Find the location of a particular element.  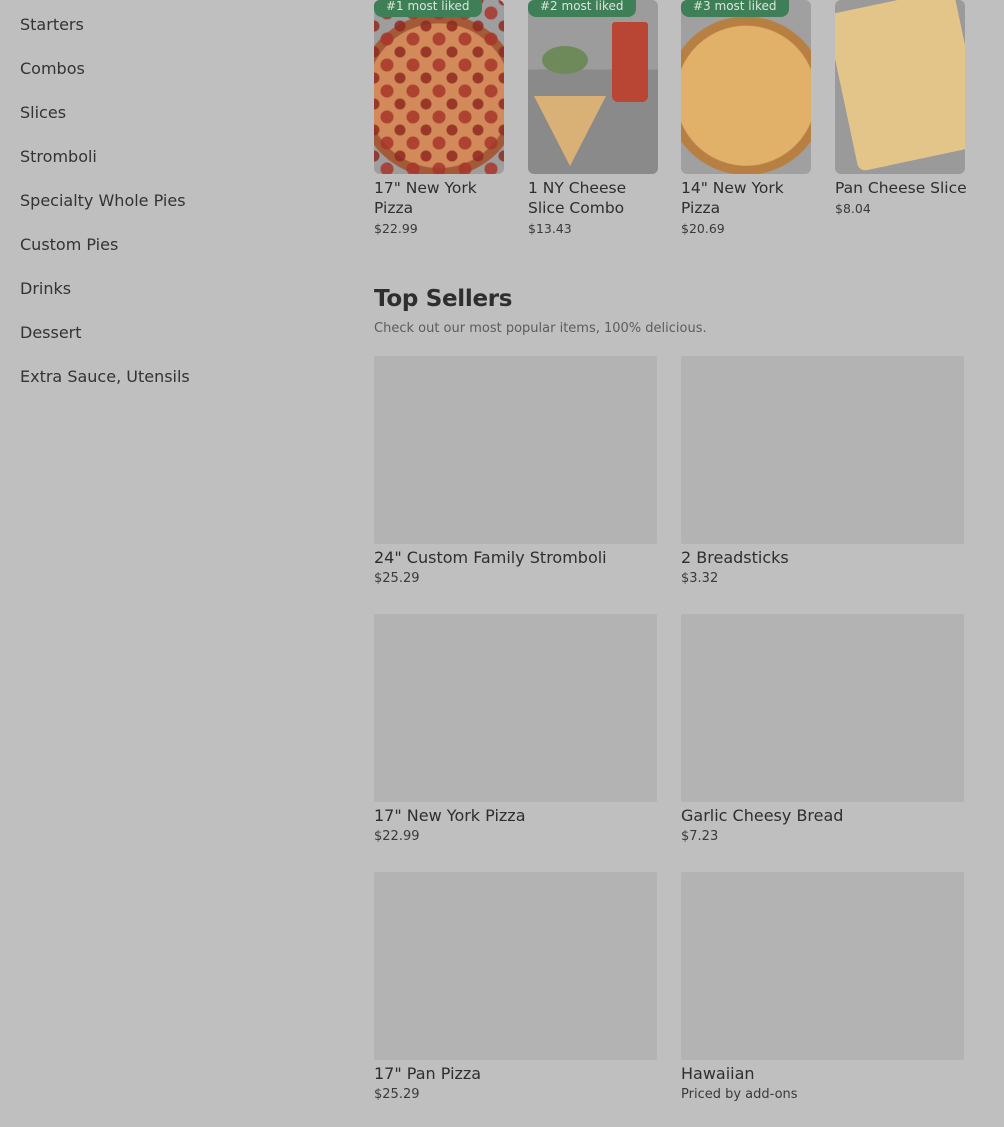

item-price: $20.69 is located at coordinates (703, 228).